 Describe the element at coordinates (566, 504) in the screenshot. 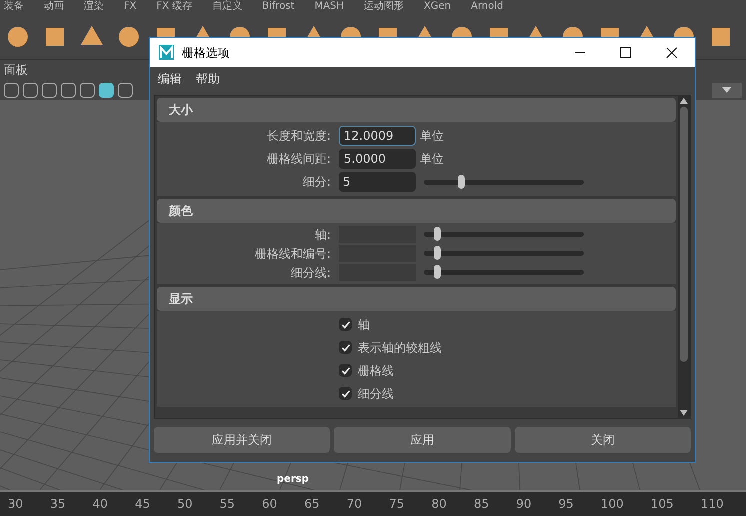

I see `timeline-tick-label: 95` at that location.